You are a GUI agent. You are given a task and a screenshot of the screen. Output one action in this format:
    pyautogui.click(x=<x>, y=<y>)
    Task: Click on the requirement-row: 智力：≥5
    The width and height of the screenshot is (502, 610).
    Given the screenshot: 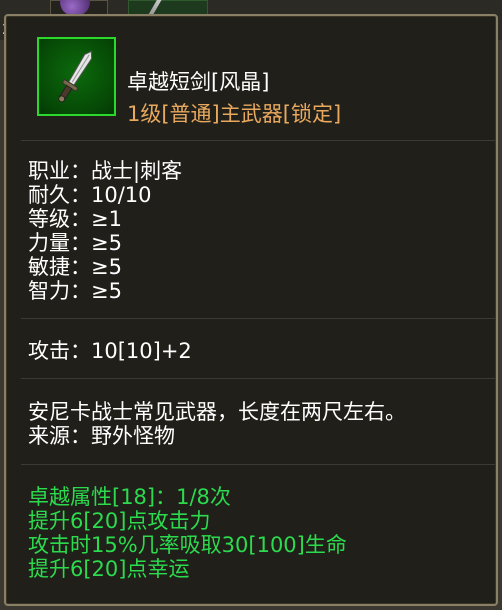 What is the action you would take?
    pyautogui.click(x=75, y=291)
    